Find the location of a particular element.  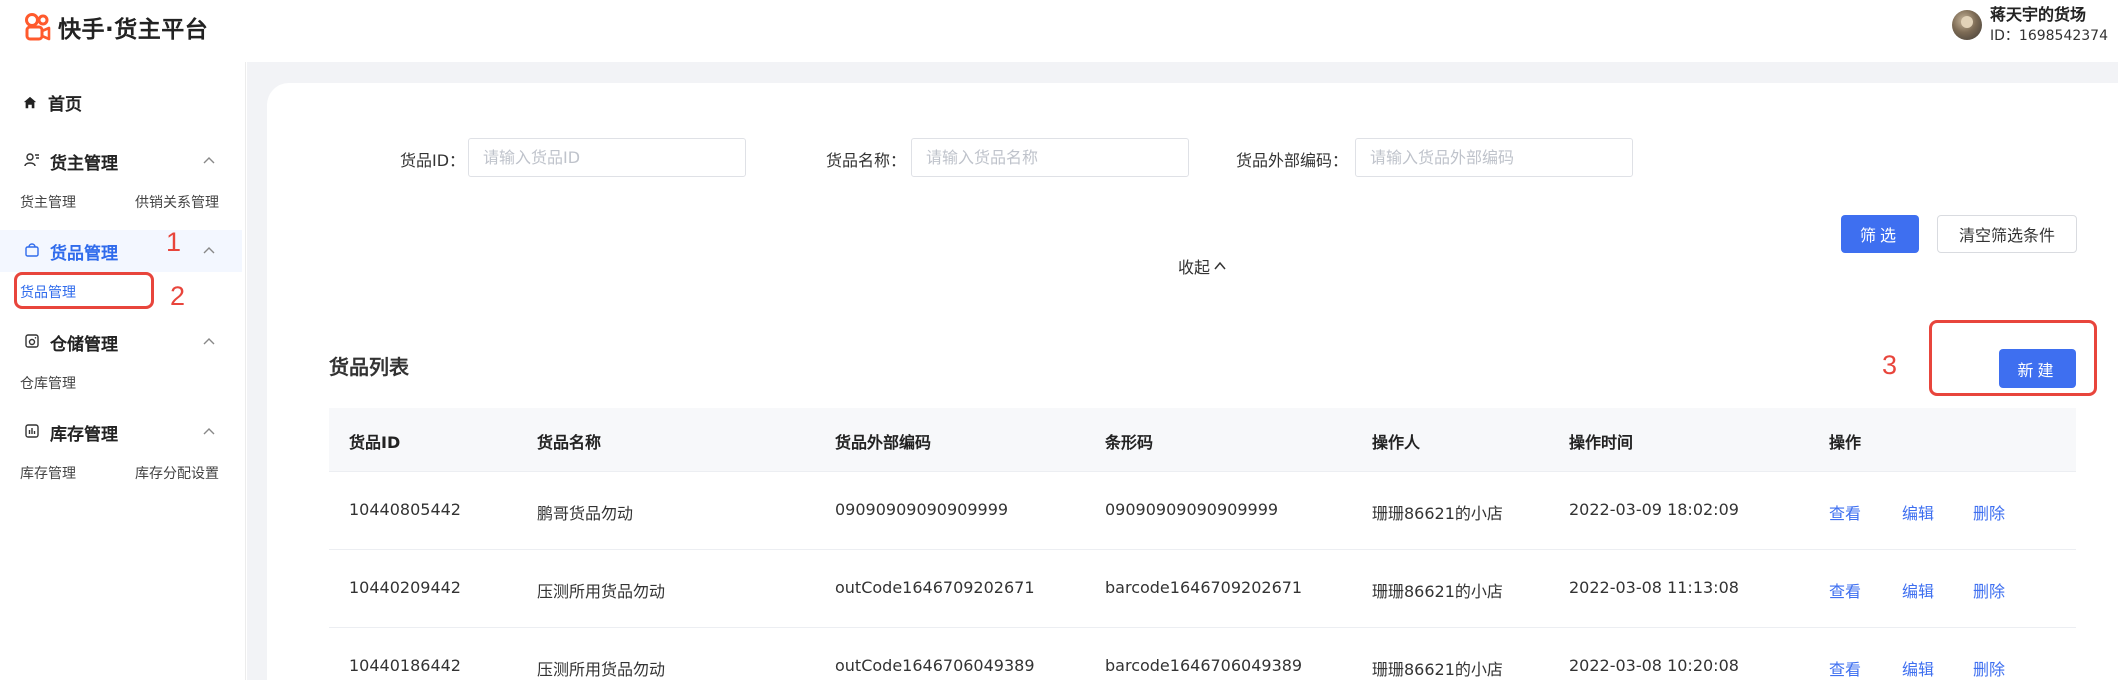

logo: 快手·货主平台 is located at coordinates (115, 27).